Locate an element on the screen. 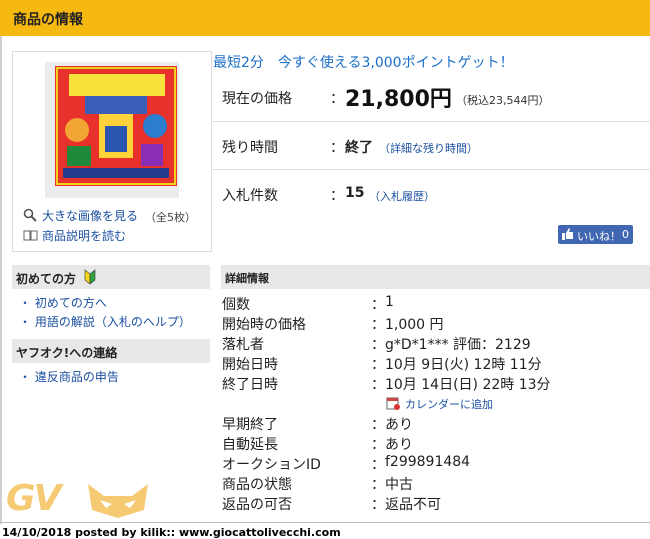 The width and height of the screenshot is (650, 539). price-tax: （税込23,544円） is located at coordinates (503, 100).